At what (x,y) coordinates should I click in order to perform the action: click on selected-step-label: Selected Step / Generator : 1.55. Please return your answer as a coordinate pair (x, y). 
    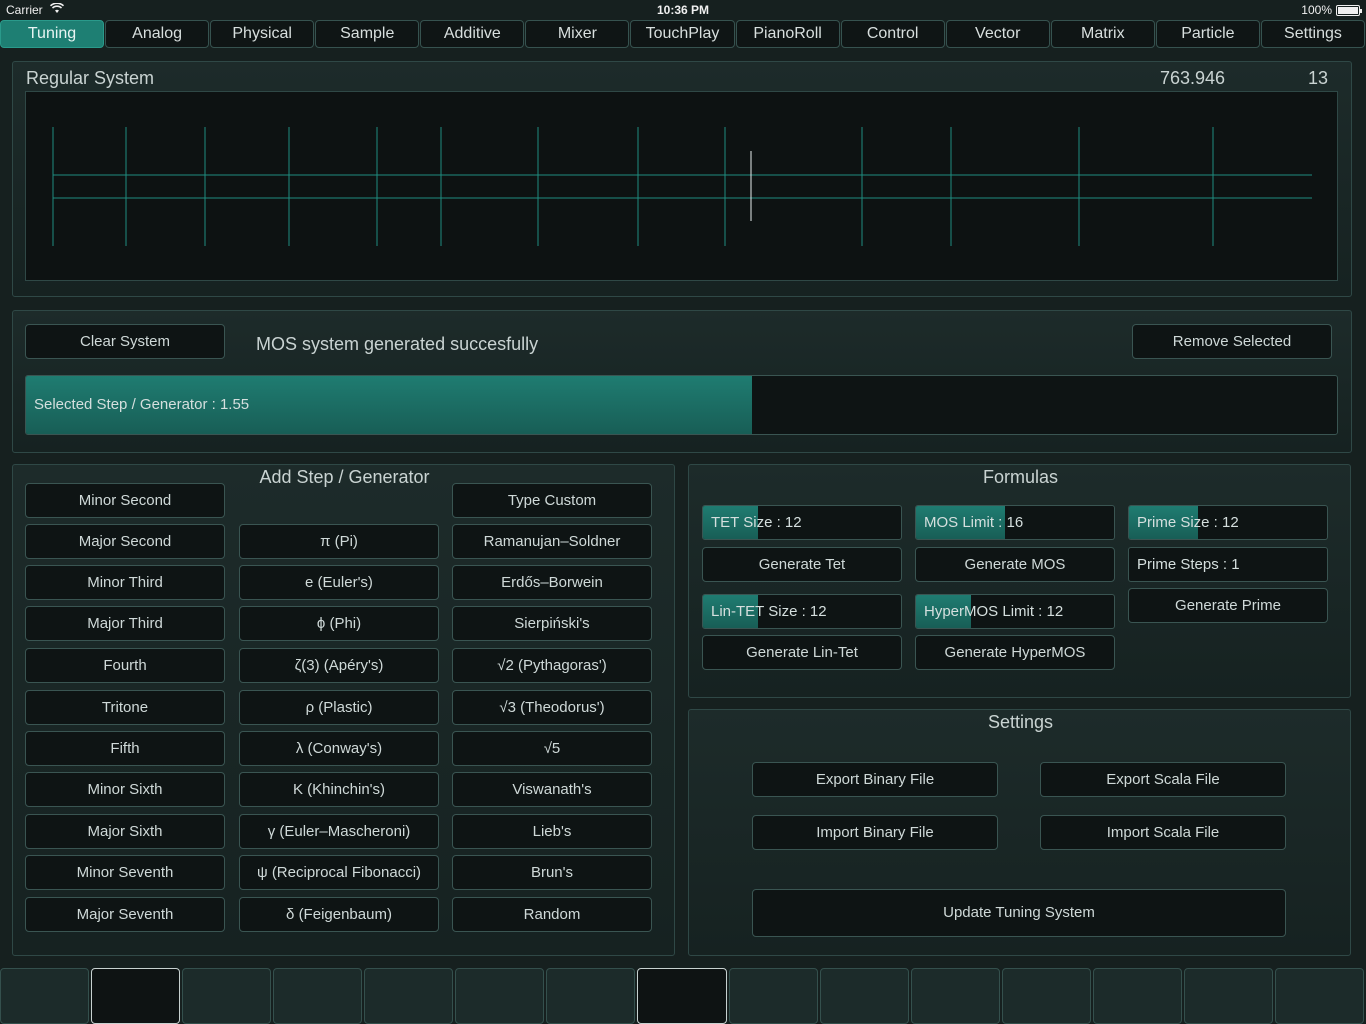
    Looking at the image, I should click on (142, 404).